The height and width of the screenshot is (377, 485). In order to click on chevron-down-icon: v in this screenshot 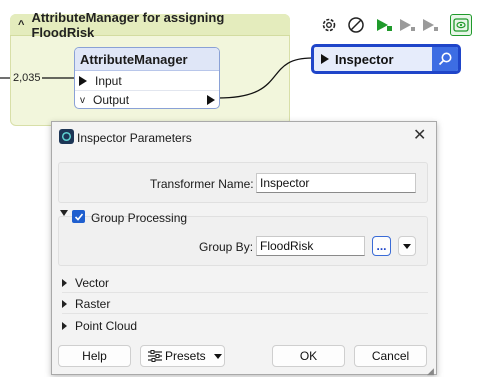, I will do `click(82, 100)`.